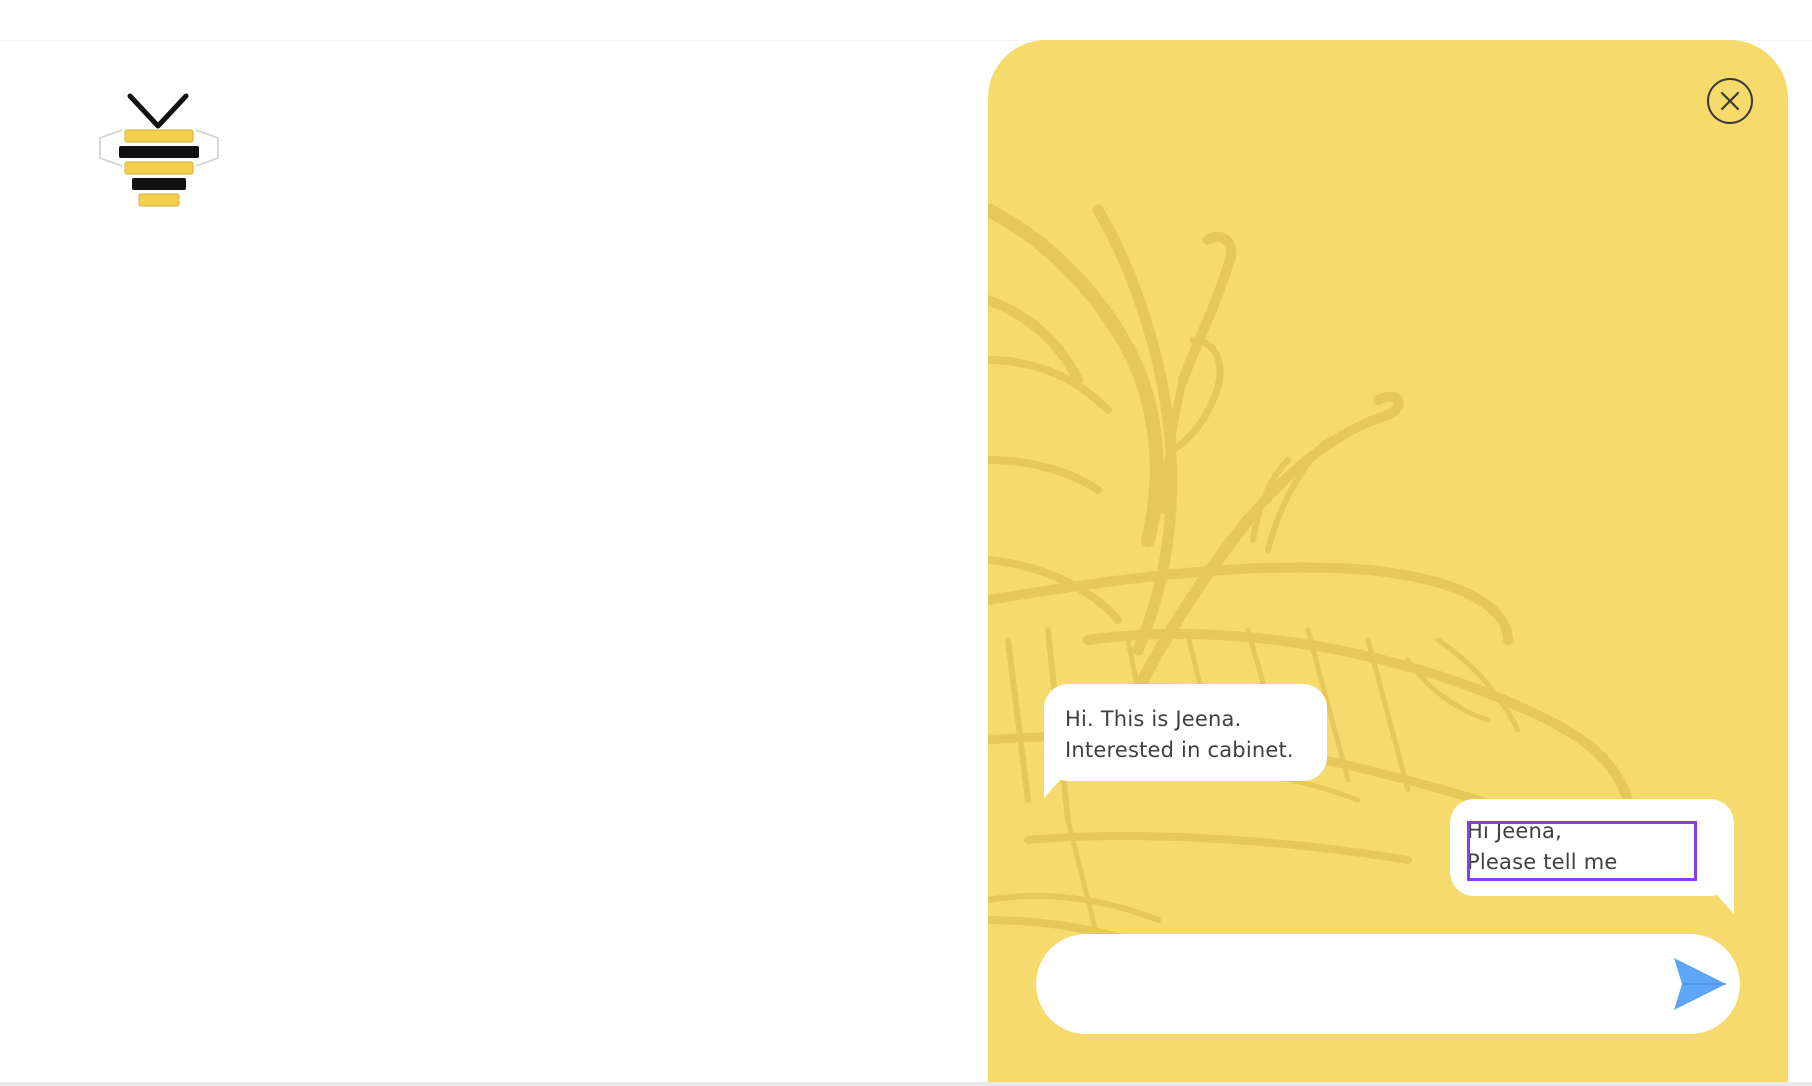 The width and height of the screenshot is (1812, 1086). I want to click on message-text: Interested in cabinet., so click(1179, 750).